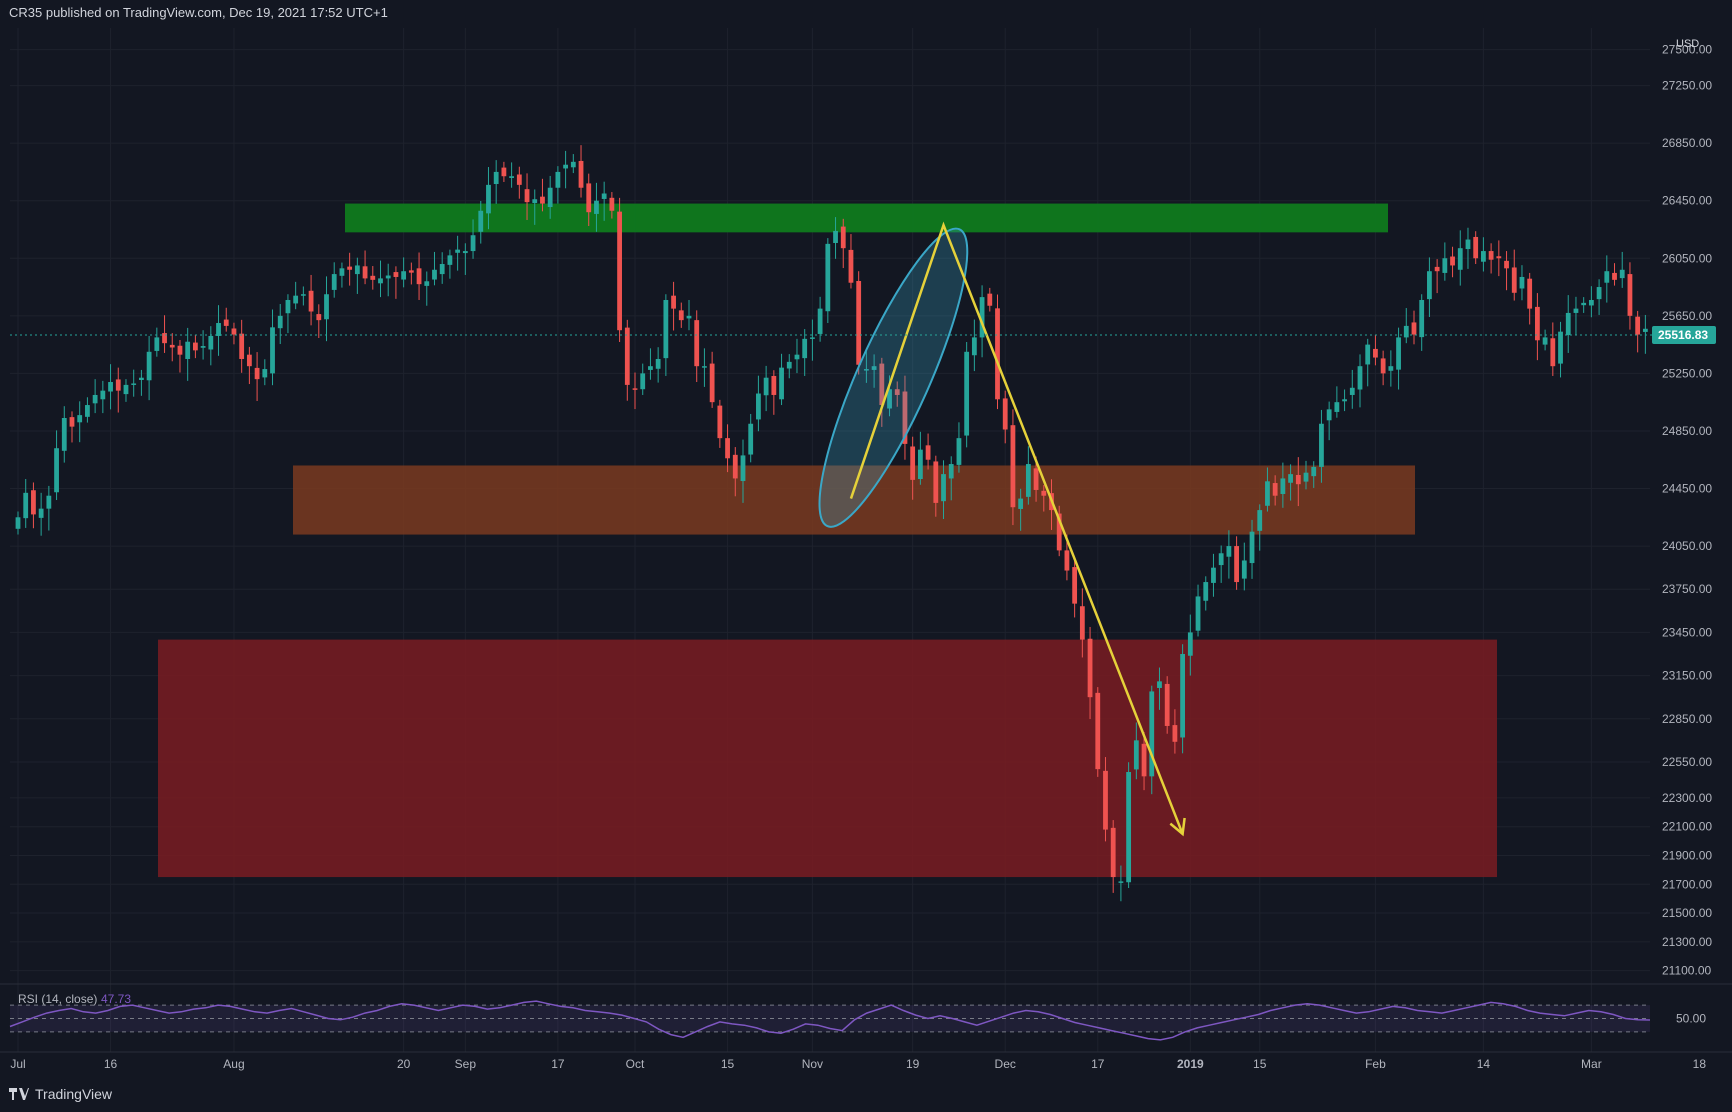 The height and width of the screenshot is (1112, 1732). I want to click on last-price-value: 25516.83, so click(1683, 335).